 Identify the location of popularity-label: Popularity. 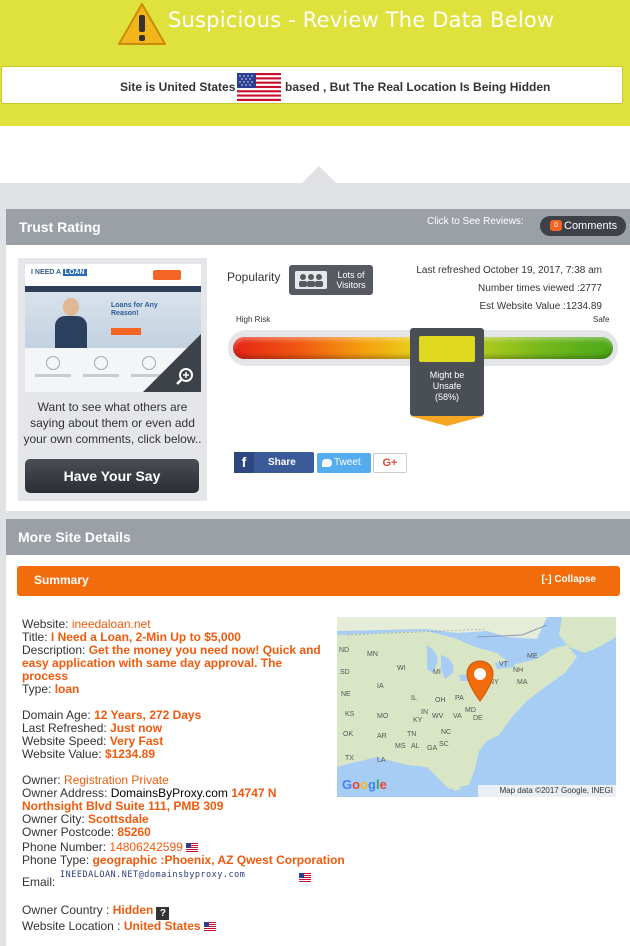
(254, 277).